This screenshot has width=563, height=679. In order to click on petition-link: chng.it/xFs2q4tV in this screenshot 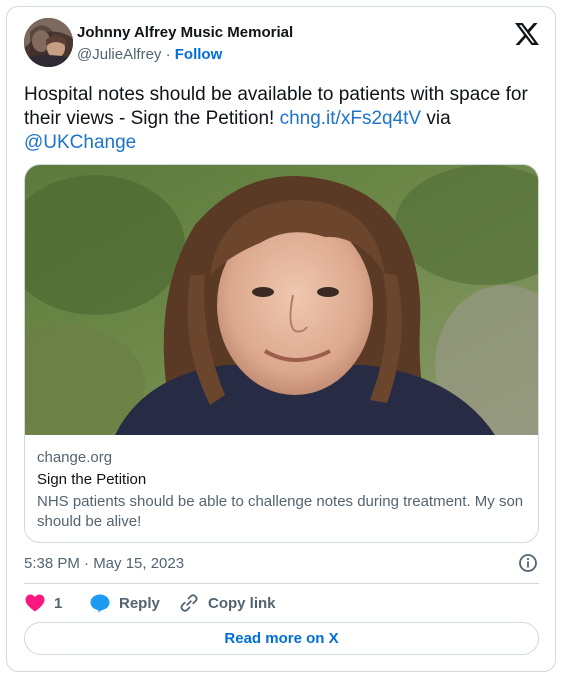, I will do `click(351, 118)`.